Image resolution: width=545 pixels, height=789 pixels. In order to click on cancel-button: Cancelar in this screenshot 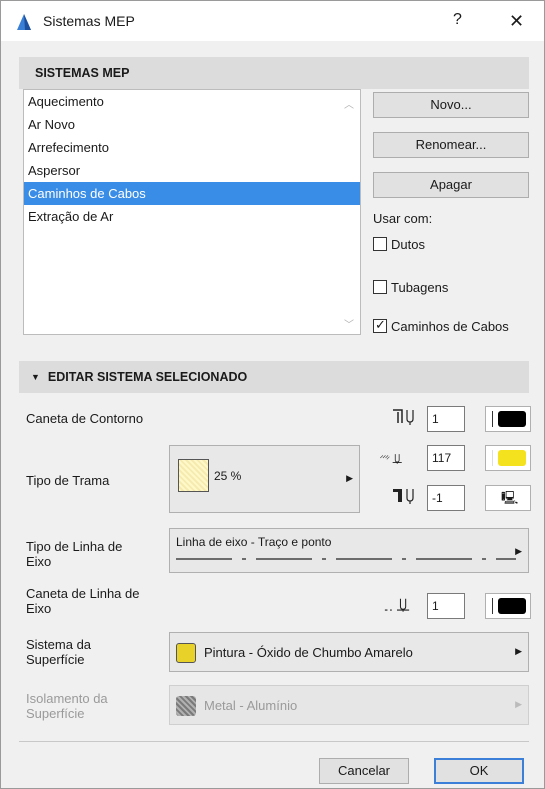, I will do `click(364, 771)`.